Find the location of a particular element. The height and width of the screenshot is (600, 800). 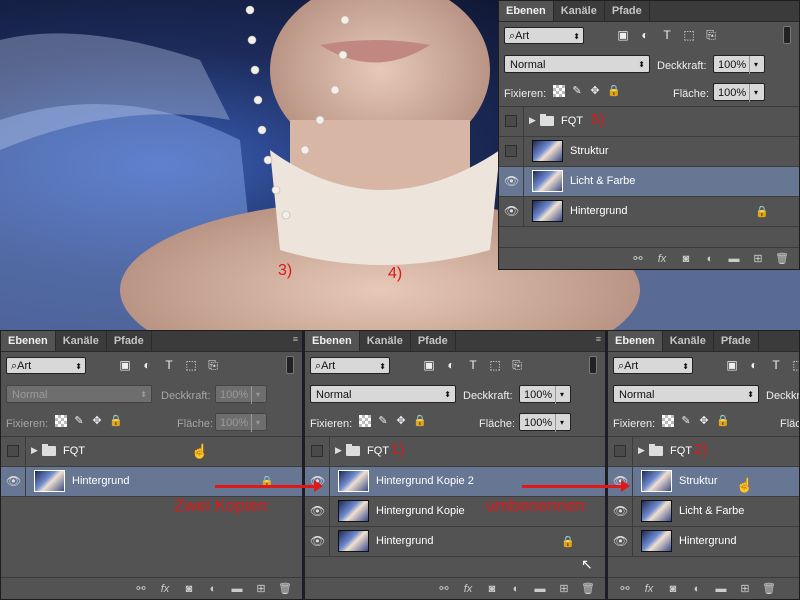

layer-row-group: ▶ FQT ☝ is located at coordinates (151, 452).